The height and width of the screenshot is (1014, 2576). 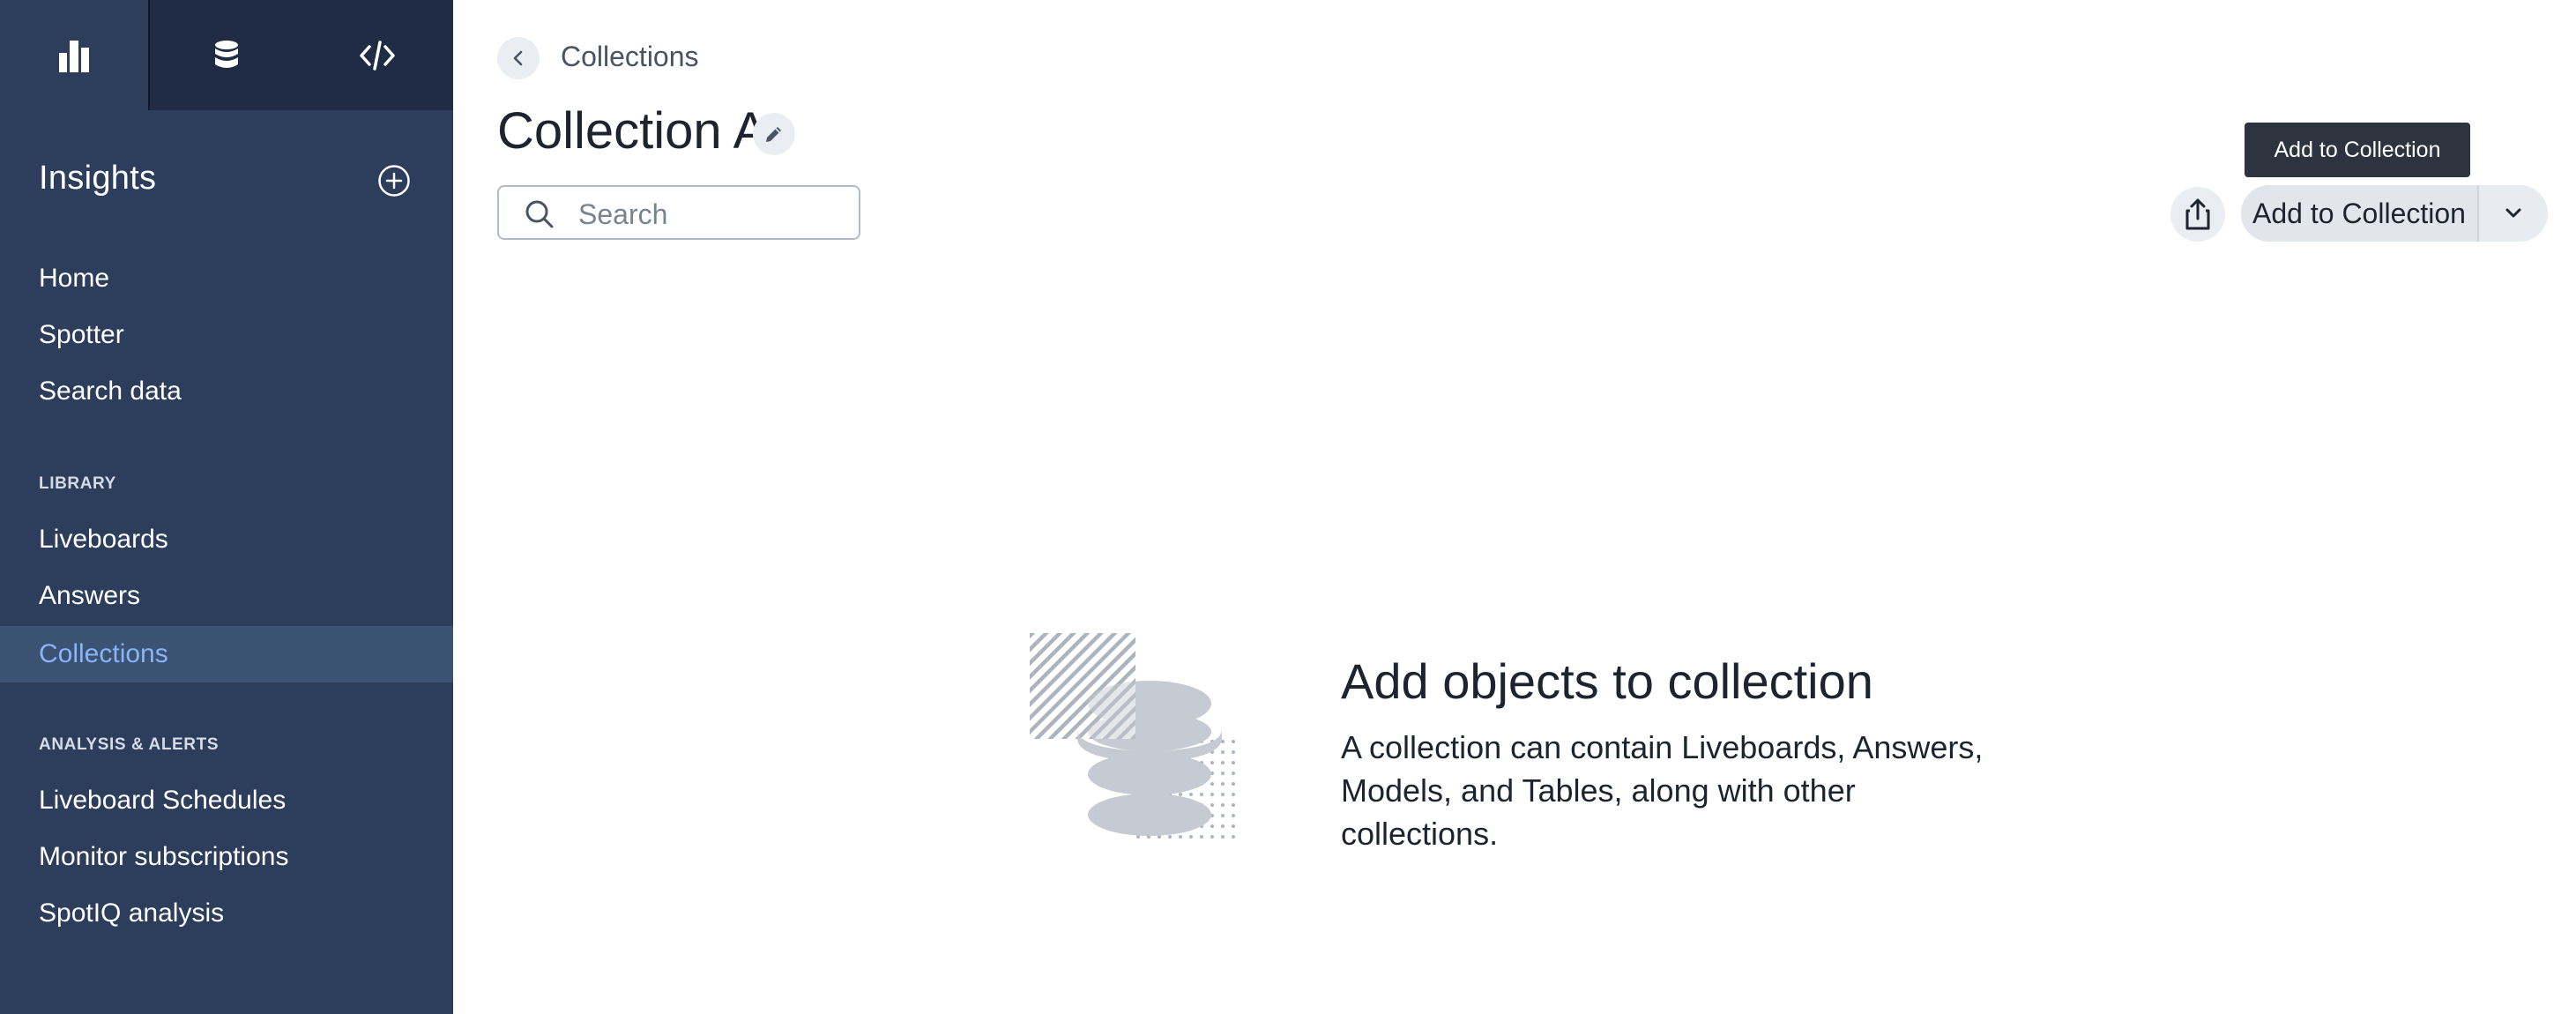 What do you see at coordinates (226, 857) in the screenshot?
I see `sidebar-item-monitor-subscriptions: Monitor subscriptions` at bounding box center [226, 857].